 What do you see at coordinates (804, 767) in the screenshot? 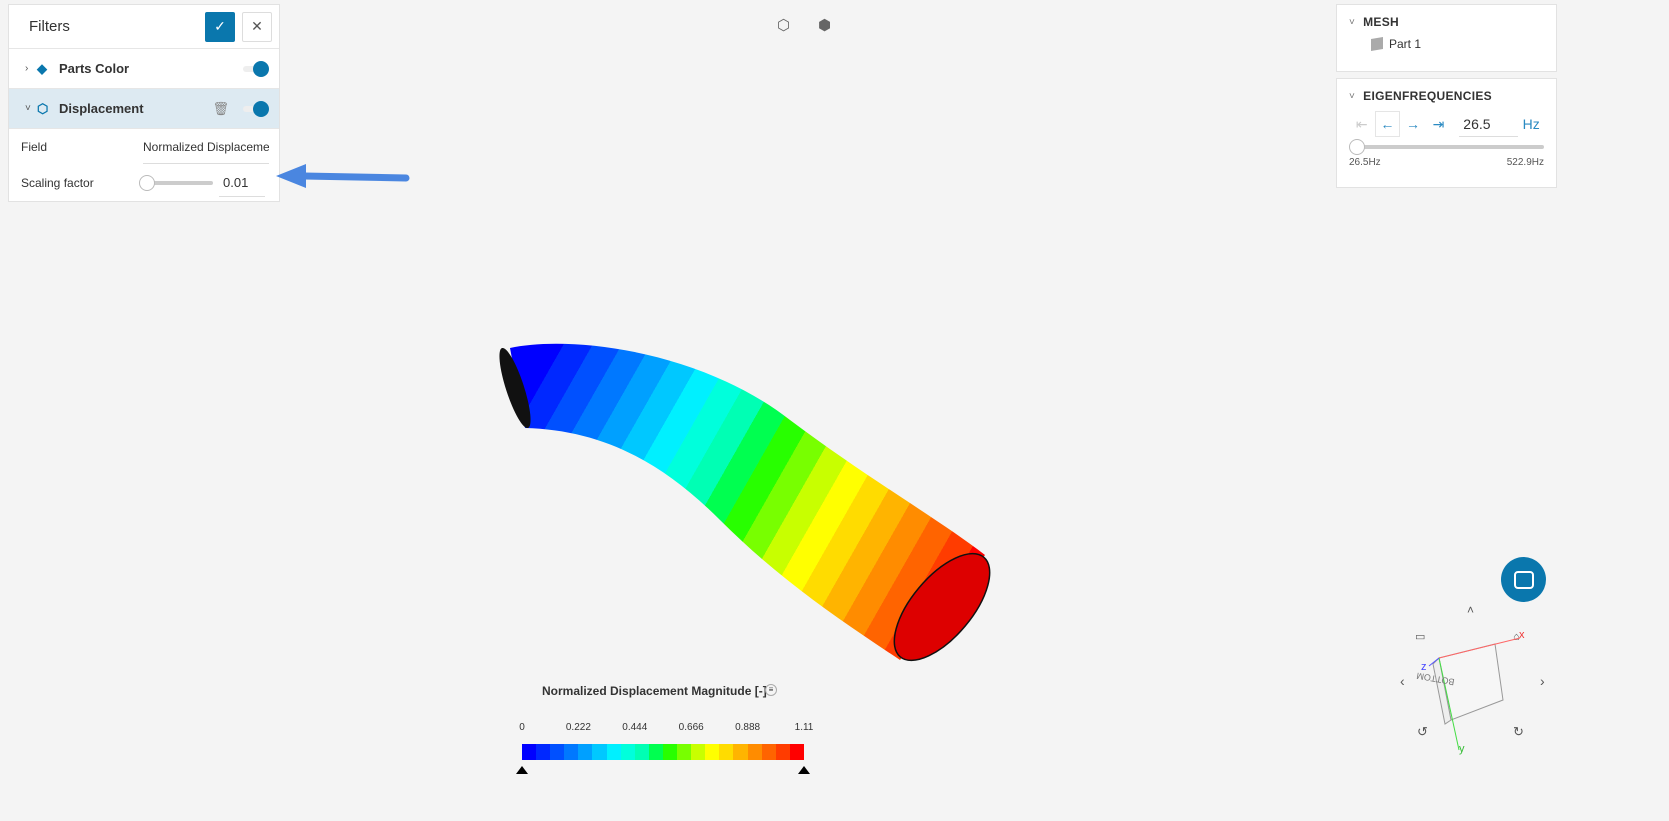
I see `max-marker` at bounding box center [804, 767].